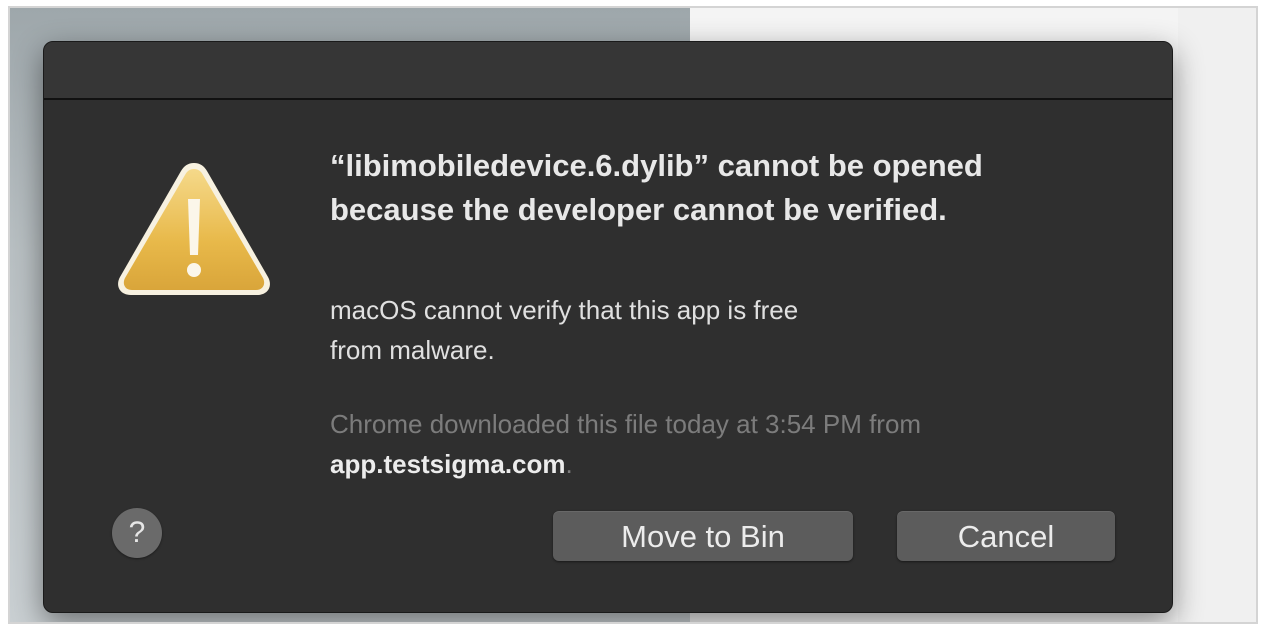 Image resolution: width=1264 pixels, height=628 pixels. What do you see at coordinates (194, 229) in the screenshot?
I see `warning-triangle-icon` at bounding box center [194, 229].